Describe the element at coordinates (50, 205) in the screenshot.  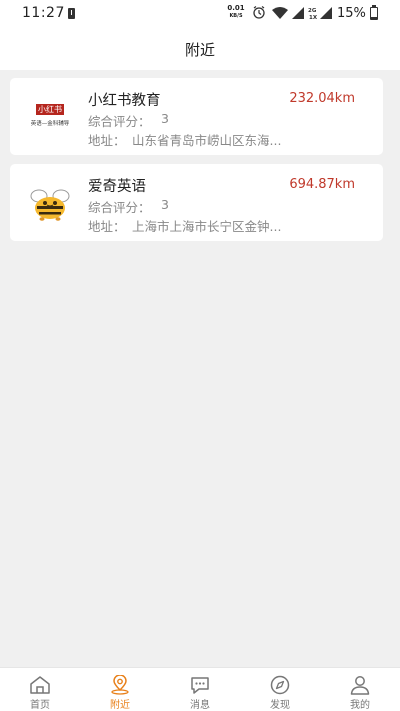
I see `bee-logo` at that location.